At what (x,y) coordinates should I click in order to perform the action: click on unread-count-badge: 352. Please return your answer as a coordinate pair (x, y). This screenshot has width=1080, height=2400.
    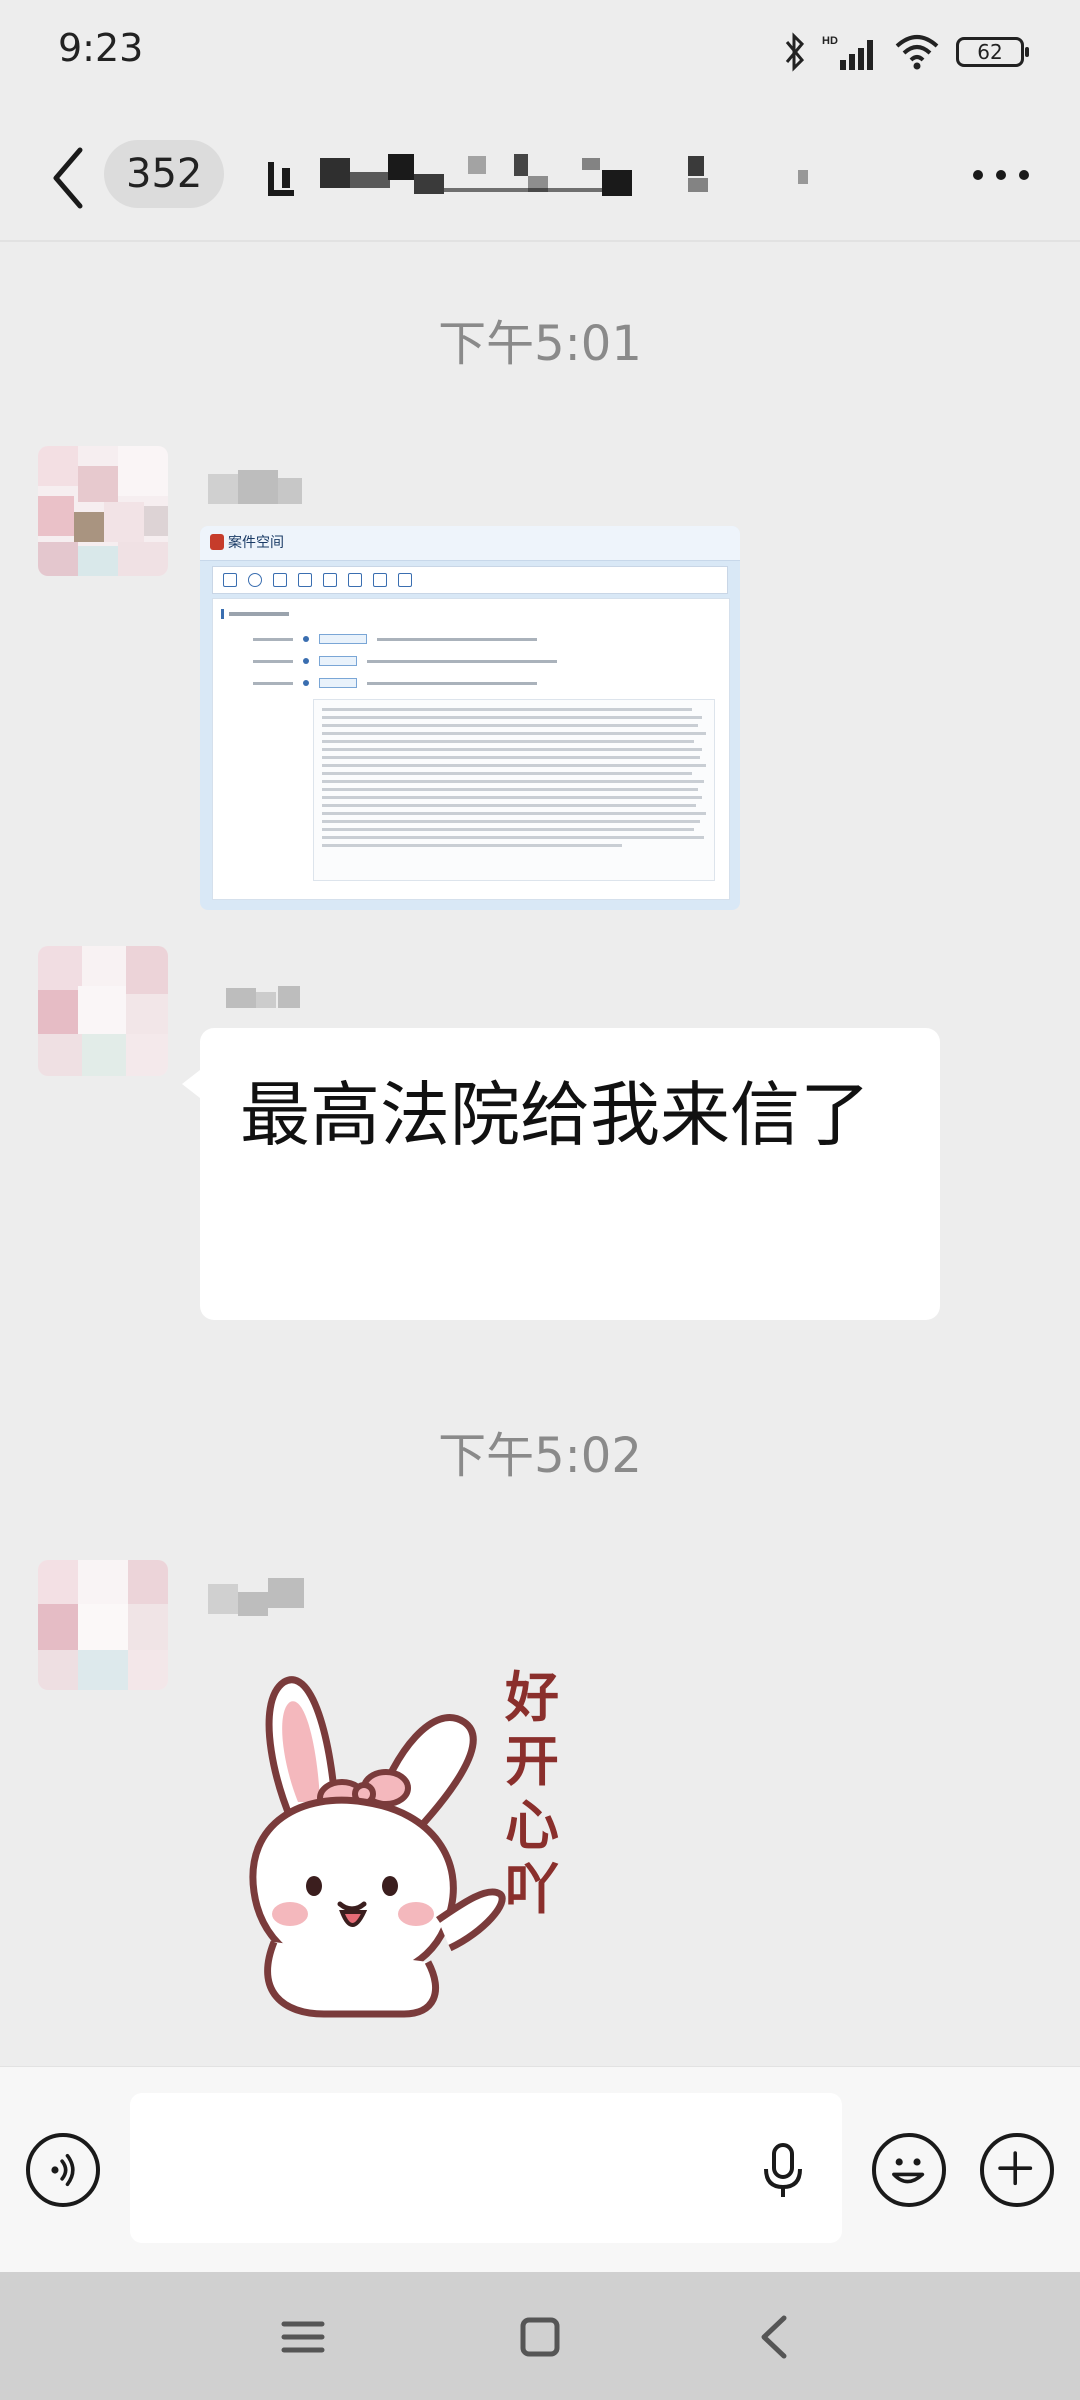
    Looking at the image, I should click on (164, 174).